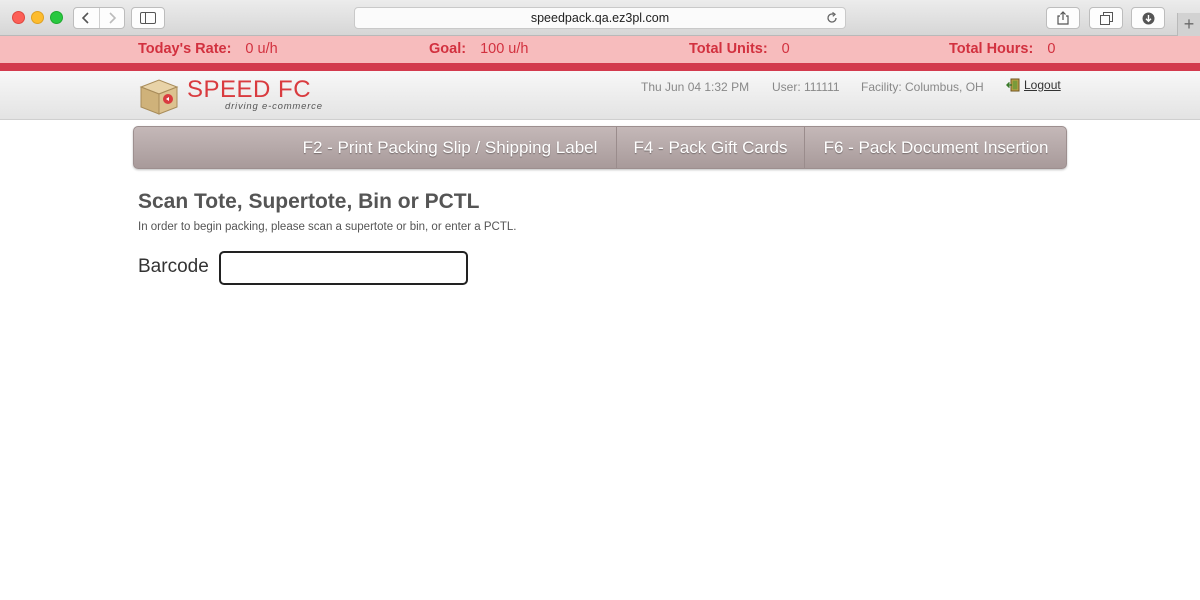 The width and height of the screenshot is (1200, 600). Describe the element at coordinates (1013, 85) in the screenshot. I see `exit-door-icon` at that location.